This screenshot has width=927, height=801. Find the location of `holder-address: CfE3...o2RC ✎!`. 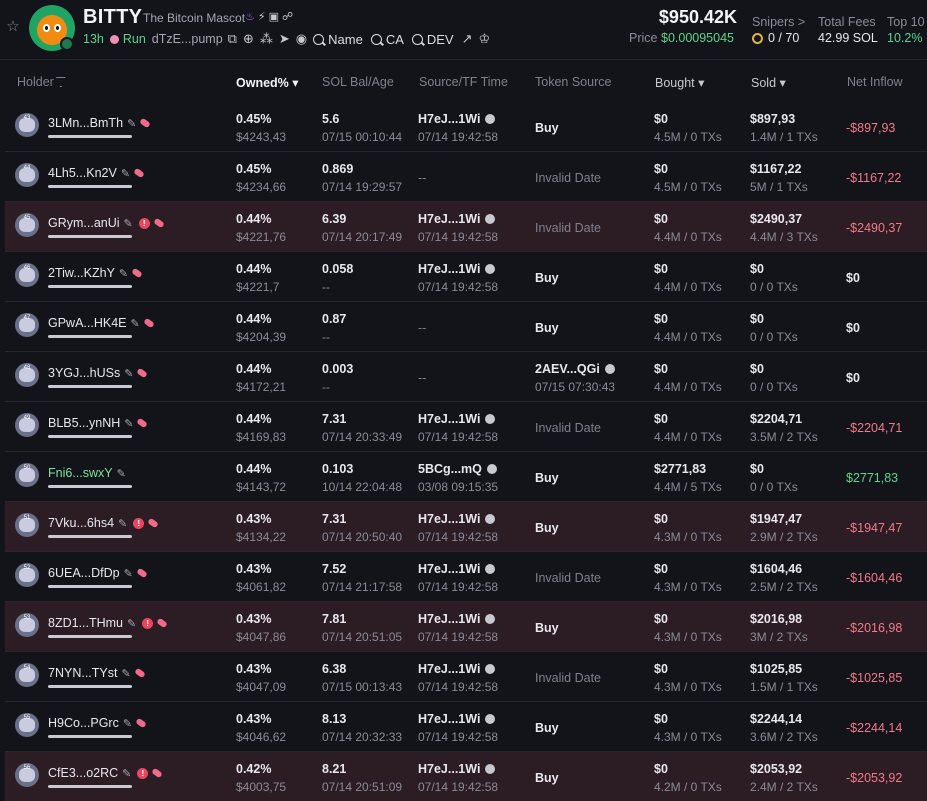

holder-address: CfE3...o2RC ✎! is located at coordinates (106, 773).